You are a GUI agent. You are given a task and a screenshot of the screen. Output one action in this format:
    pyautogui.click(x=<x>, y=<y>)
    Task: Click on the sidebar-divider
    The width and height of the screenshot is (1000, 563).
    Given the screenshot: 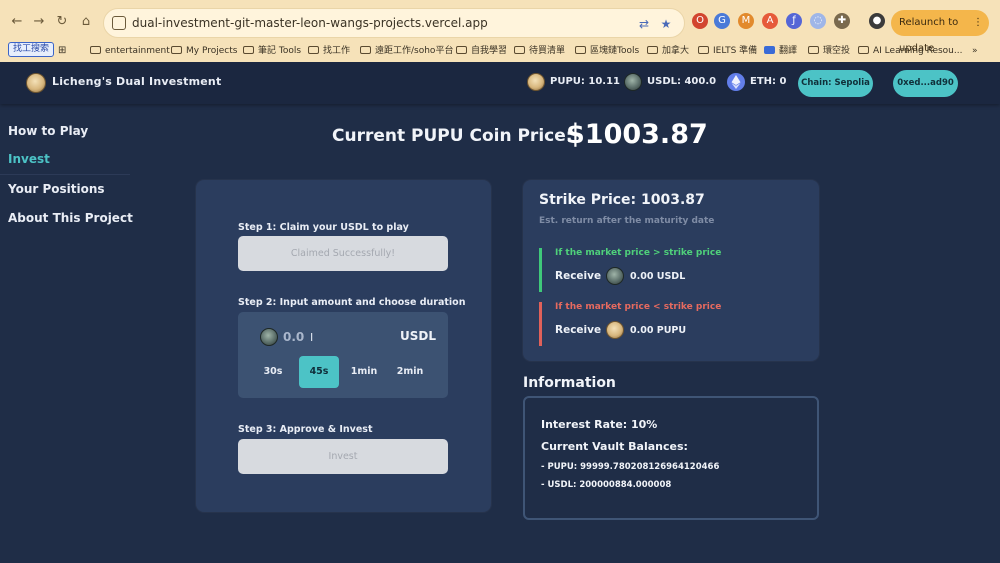 What is the action you would take?
    pyautogui.click(x=65, y=174)
    